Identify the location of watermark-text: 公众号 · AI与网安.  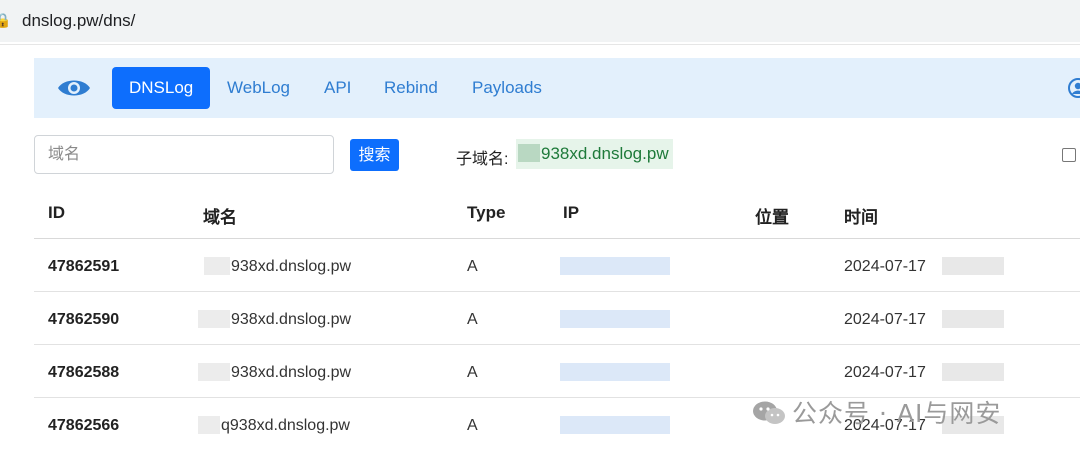
(897, 413).